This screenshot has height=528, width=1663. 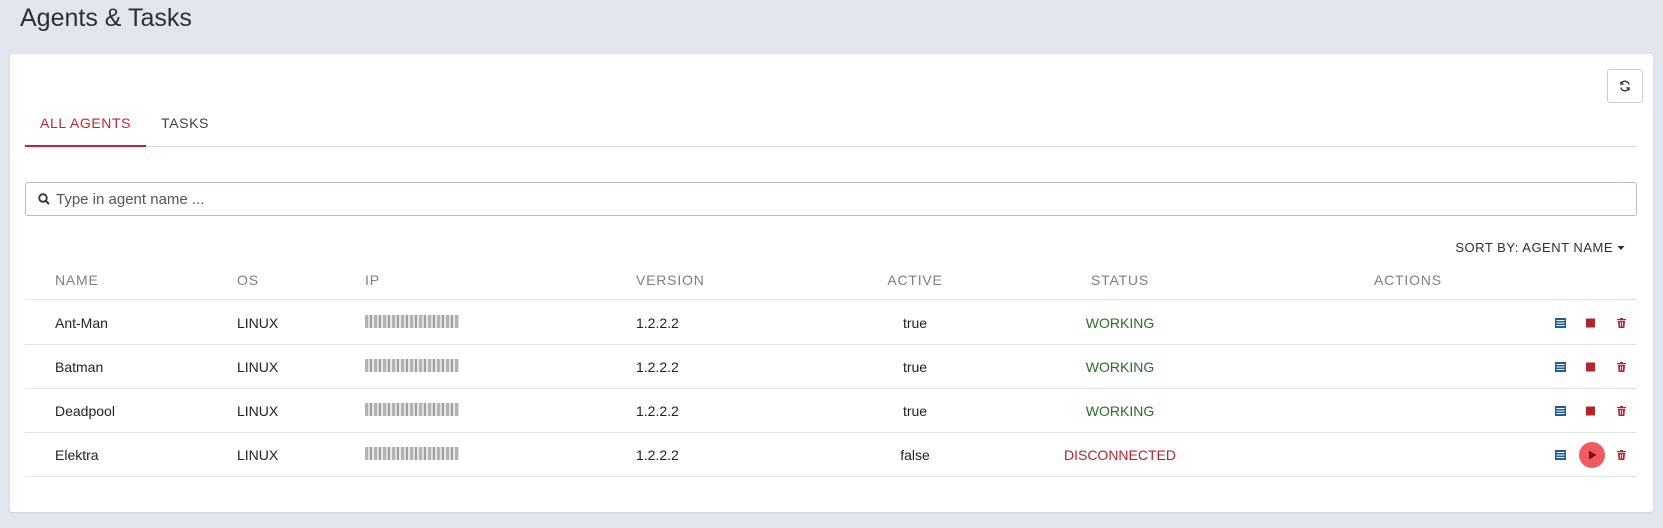 What do you see at coordinates (106, 18) in the screenshot?
I see `page-title: Agents & Tasks` at bounding box center [106, 18].